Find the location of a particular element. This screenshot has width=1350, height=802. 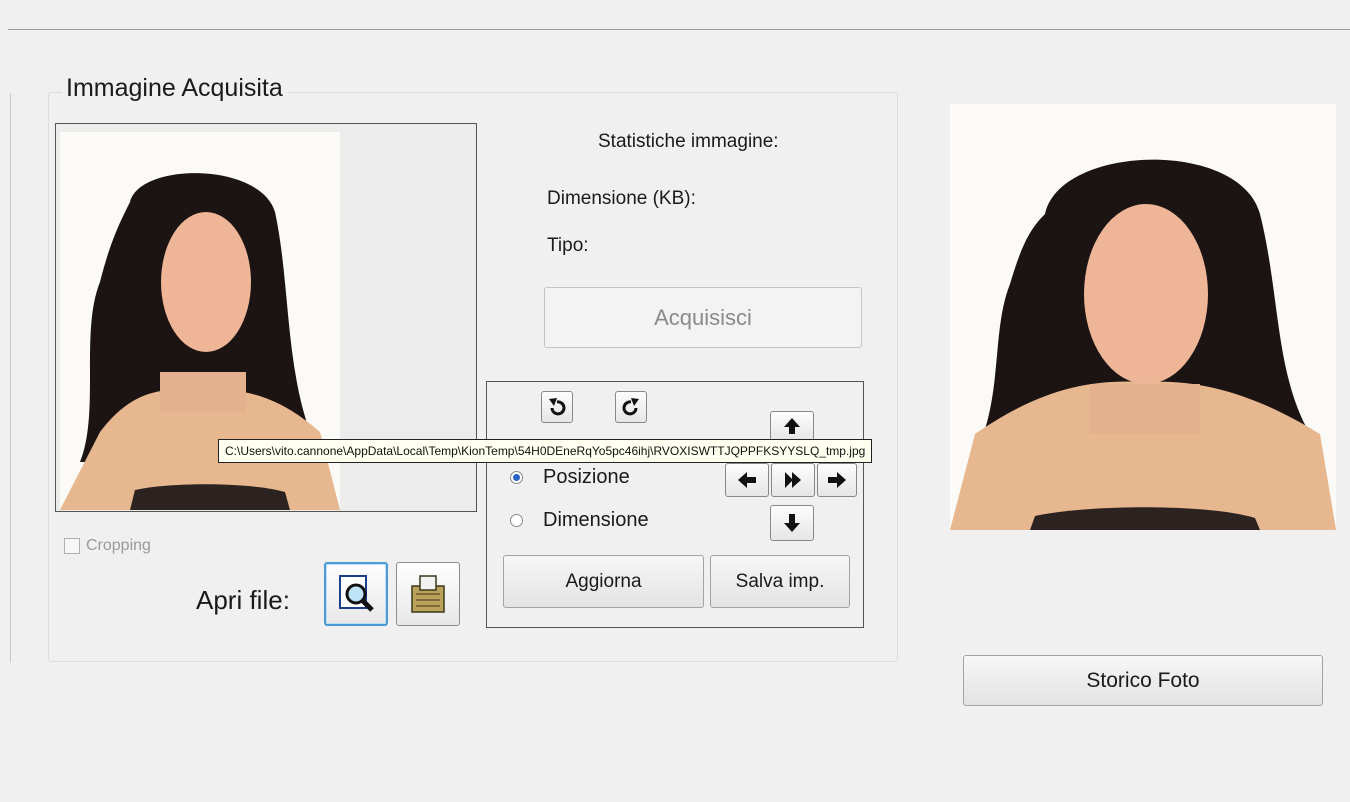

left-panel-edge is located at coordinates (10, 378).